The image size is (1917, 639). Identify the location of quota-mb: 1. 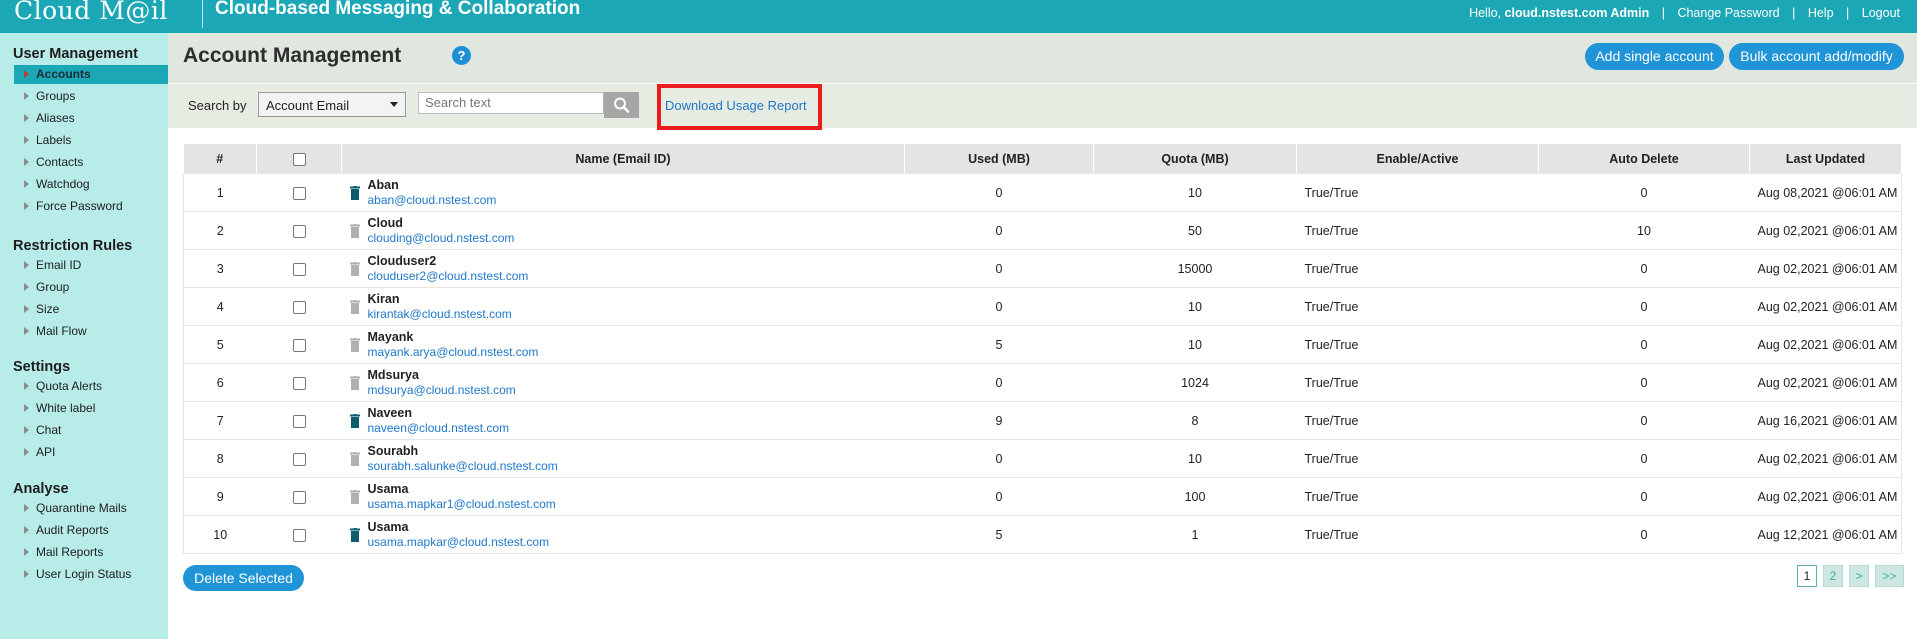
(1195, 534).